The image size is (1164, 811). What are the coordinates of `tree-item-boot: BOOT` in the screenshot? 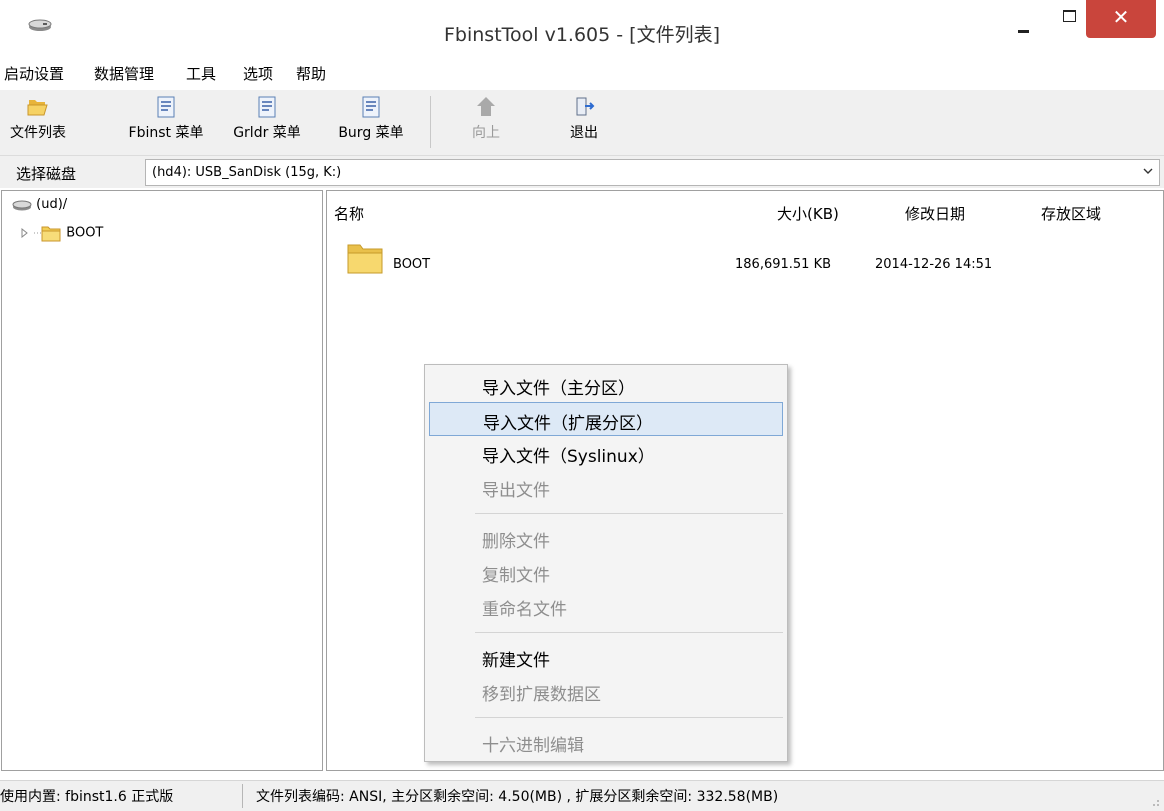 It's located at (61, 233).